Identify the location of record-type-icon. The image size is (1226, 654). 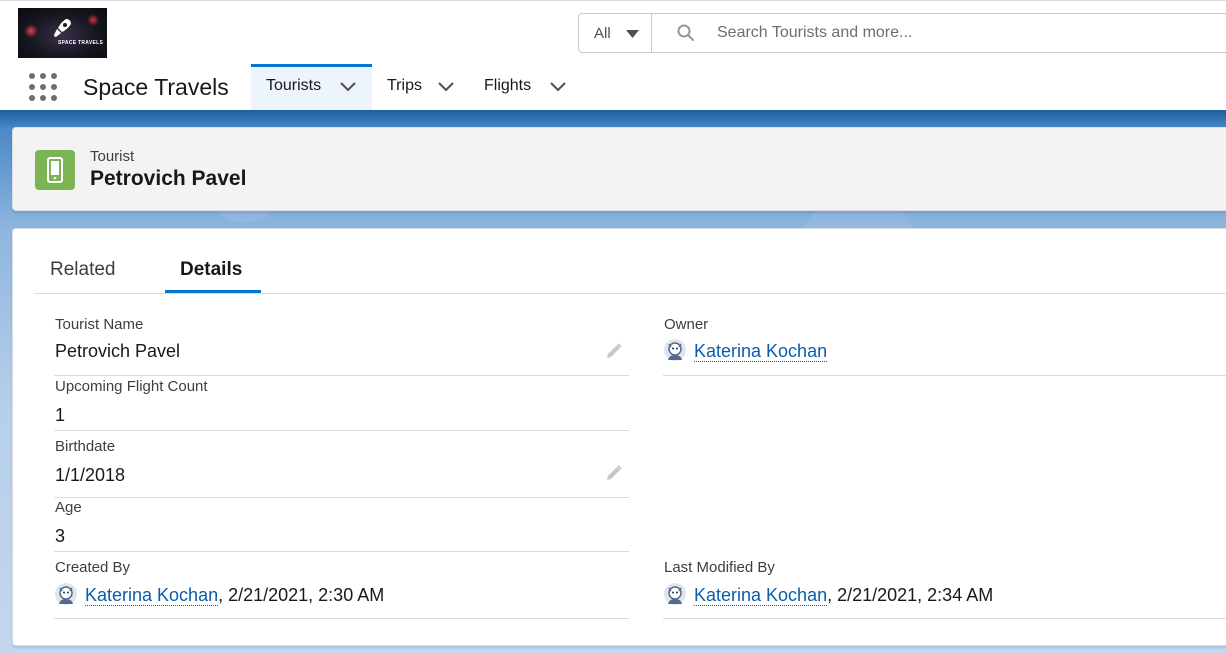
(55, 170).